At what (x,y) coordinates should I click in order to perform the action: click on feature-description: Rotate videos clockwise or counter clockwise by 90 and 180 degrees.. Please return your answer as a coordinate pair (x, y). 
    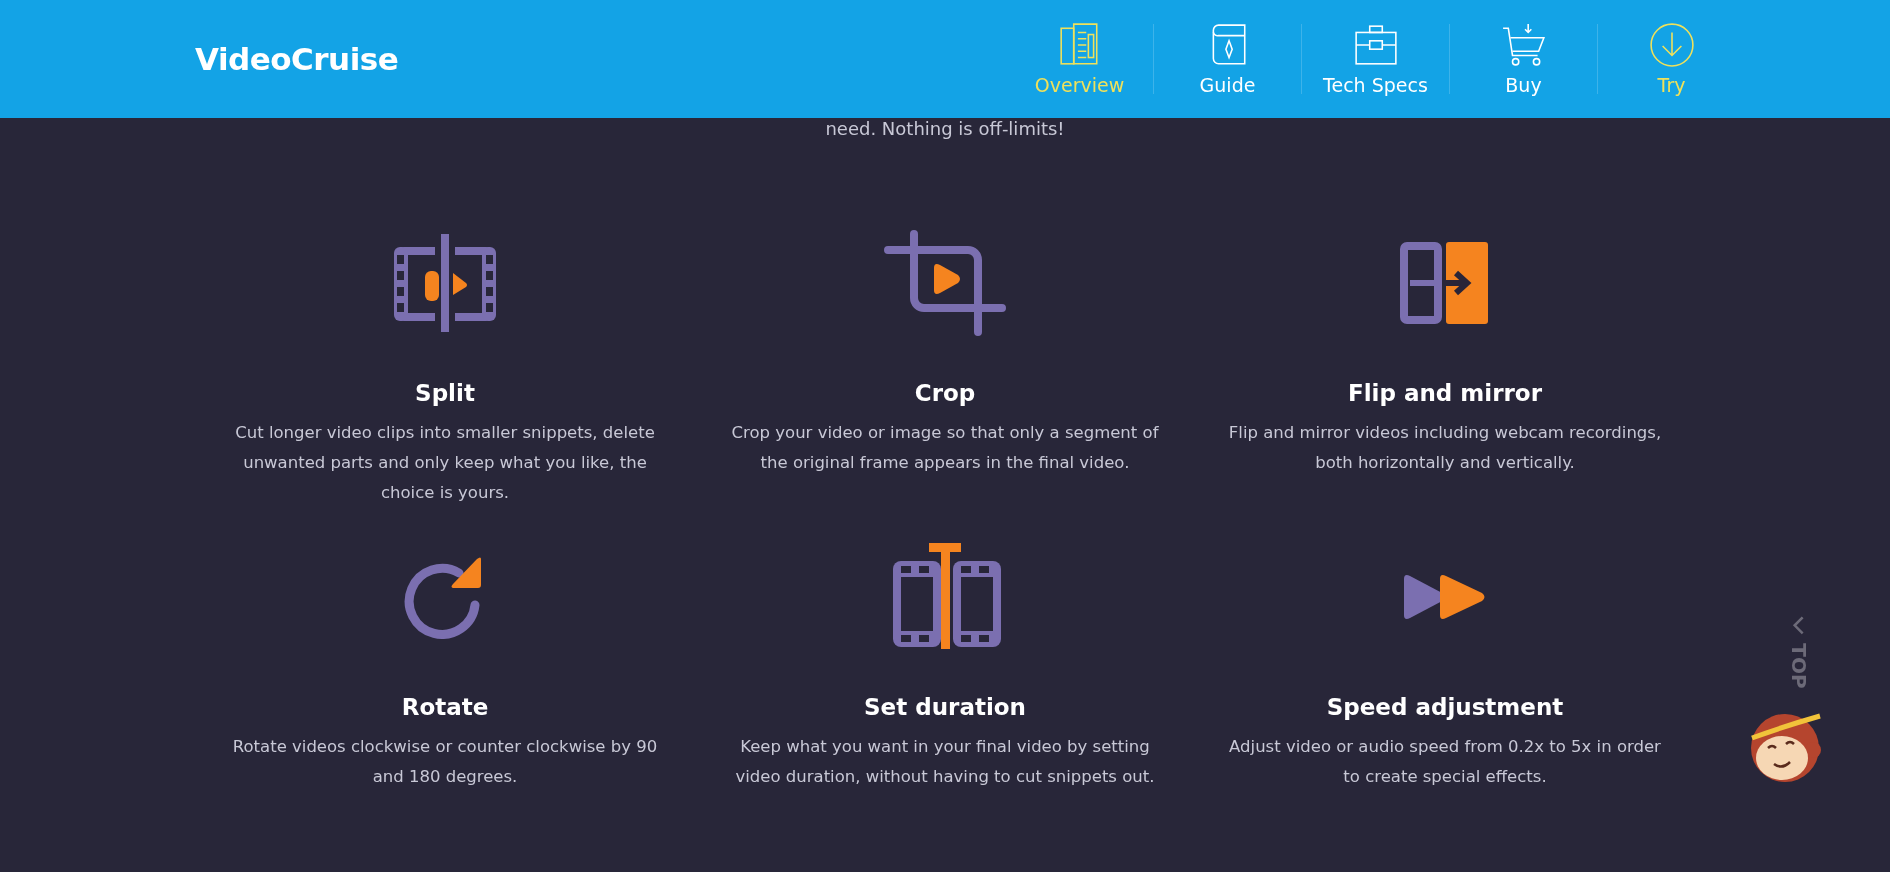
    Looking at the image, I should click on (445, 762).